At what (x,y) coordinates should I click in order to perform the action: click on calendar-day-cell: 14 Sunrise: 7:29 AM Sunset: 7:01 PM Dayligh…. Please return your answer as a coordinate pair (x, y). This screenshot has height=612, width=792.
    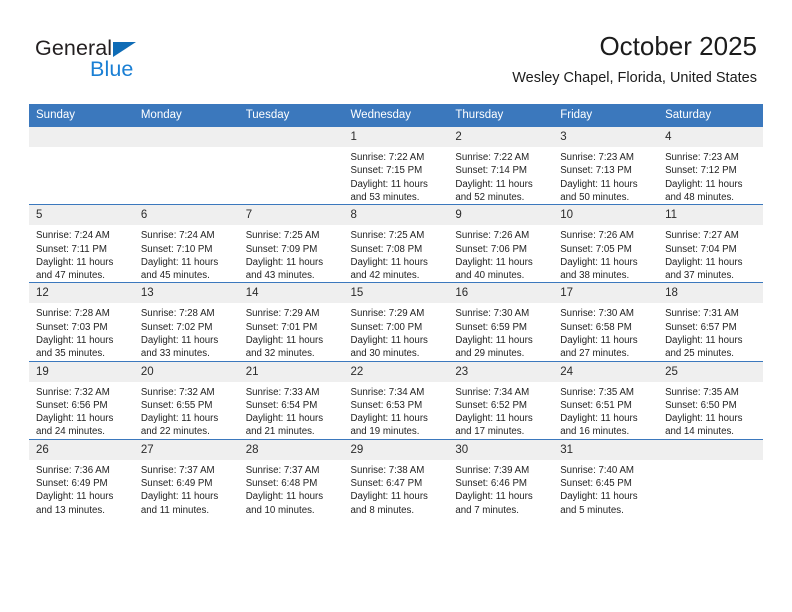
    Looking at the image, I should click on (291, 322).